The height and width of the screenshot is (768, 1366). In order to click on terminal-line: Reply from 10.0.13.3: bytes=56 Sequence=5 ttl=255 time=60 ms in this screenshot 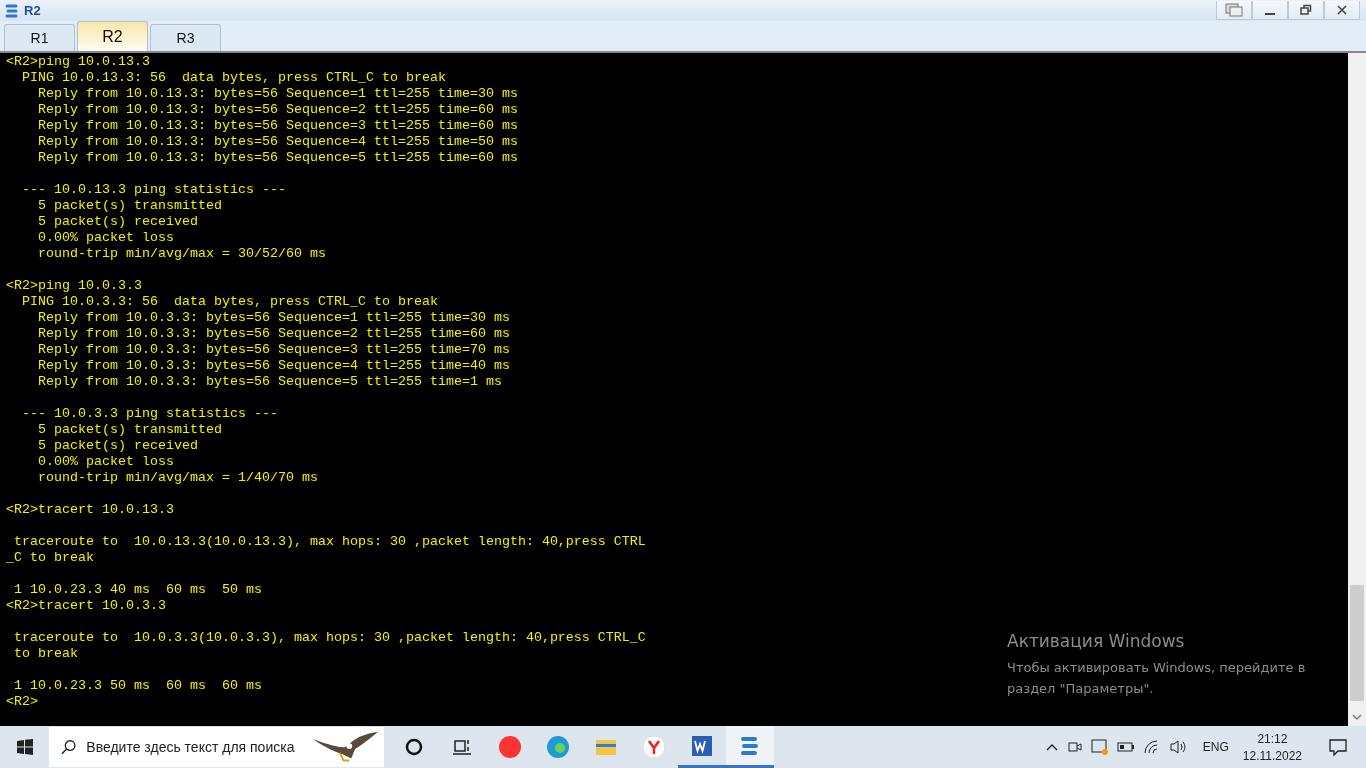, I will do `click(277, 158)`.